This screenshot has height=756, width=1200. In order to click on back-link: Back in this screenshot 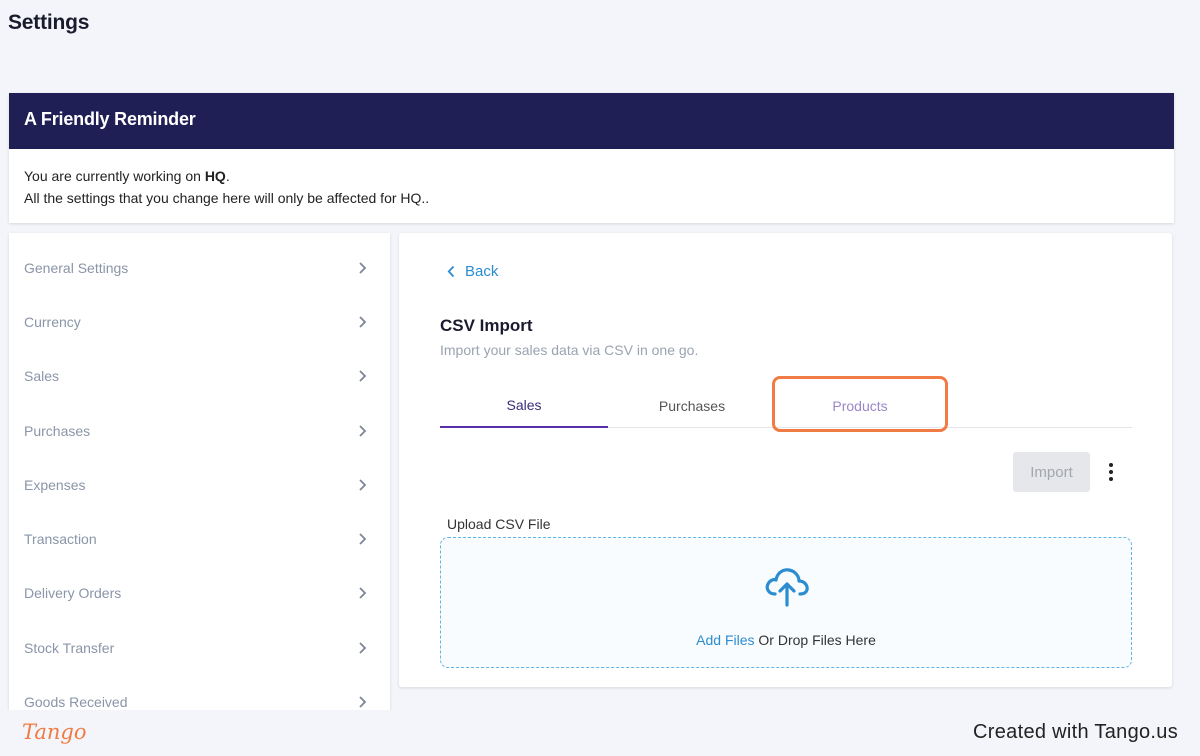, I will do `click(472, 271)`.